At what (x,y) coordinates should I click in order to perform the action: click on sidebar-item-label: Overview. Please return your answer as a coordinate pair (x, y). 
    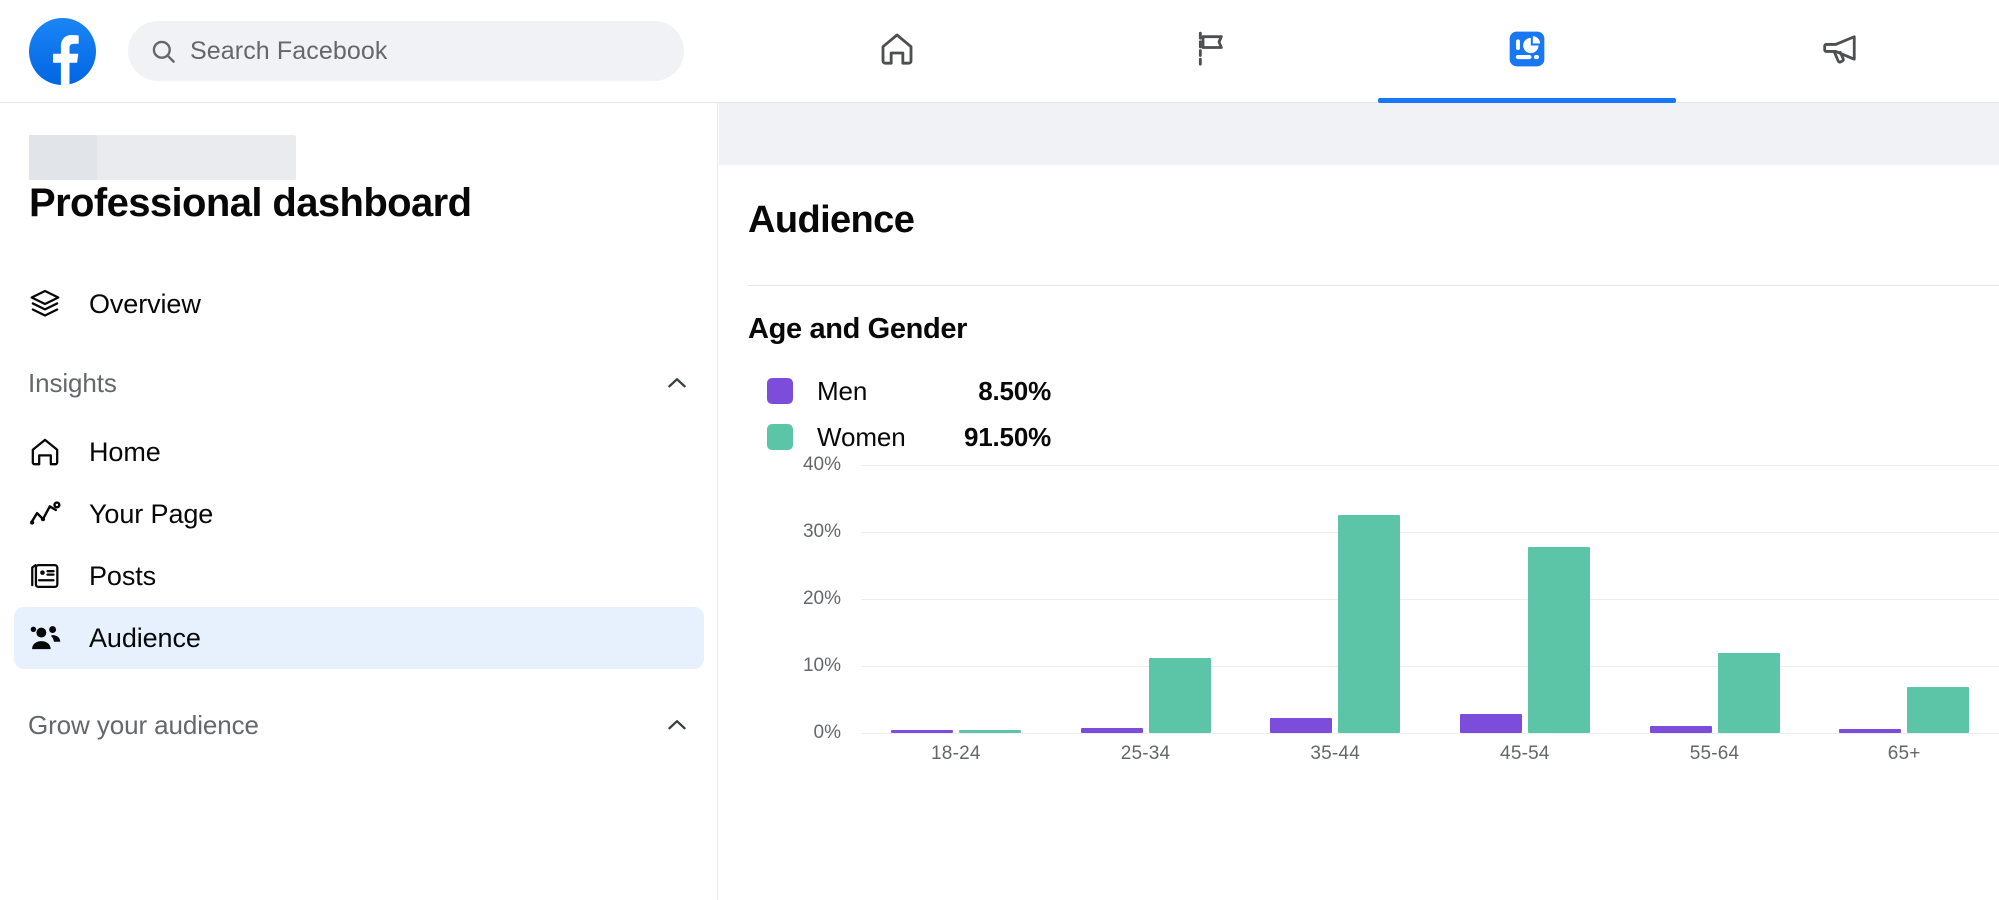
    Looking at the image, I should click on (145, 303).